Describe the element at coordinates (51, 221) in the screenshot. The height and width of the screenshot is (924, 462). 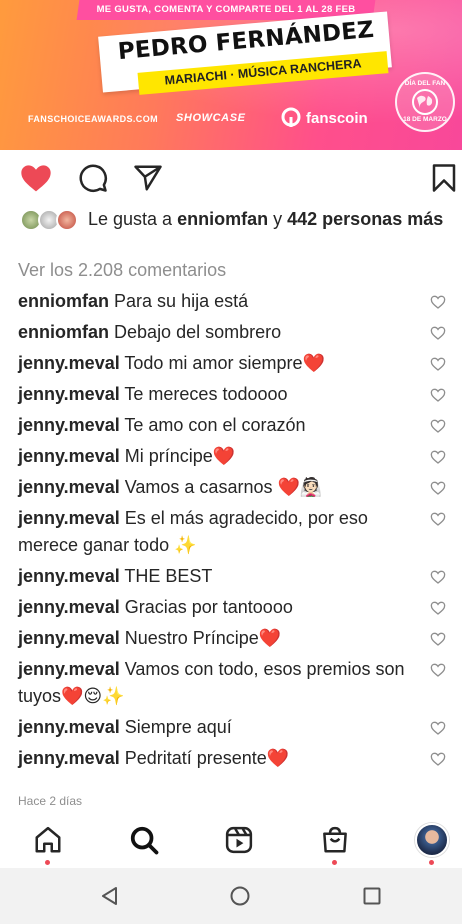
I see `liker-avatars` at that location.